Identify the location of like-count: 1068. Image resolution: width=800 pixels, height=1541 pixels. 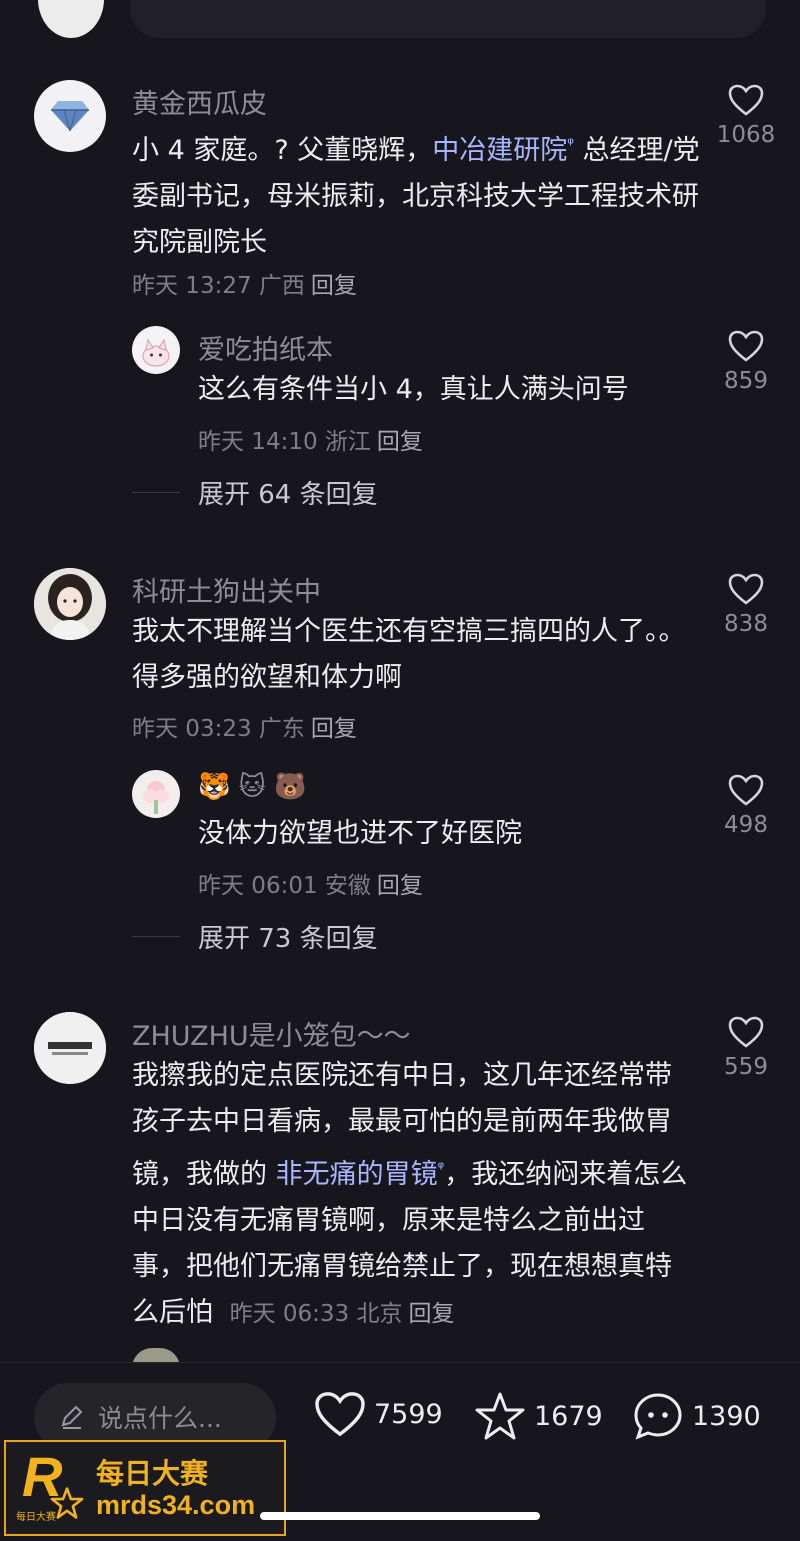
(746, 135).